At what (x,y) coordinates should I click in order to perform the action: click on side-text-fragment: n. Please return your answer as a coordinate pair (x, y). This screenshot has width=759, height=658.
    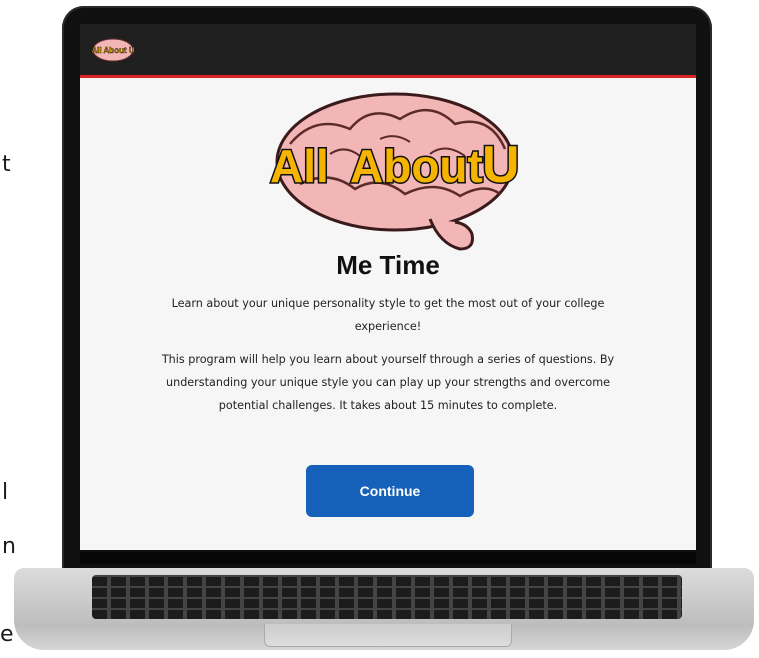
    Looking at the image, I should click on (9, 546).